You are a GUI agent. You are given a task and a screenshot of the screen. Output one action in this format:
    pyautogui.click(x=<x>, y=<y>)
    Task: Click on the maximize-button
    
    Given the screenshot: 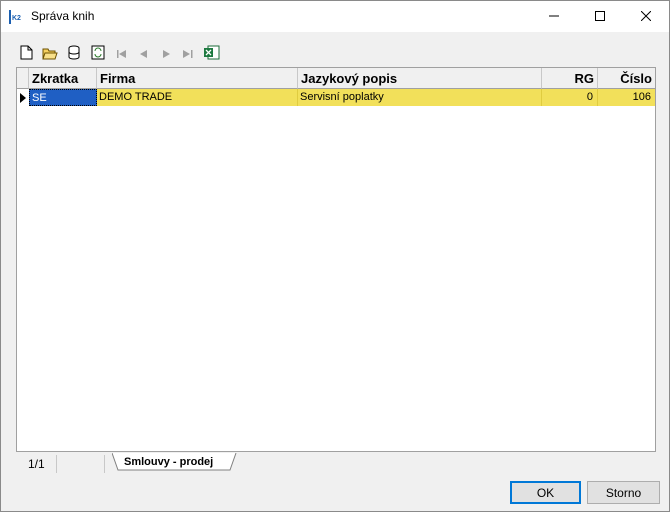 What is the action you would take?
    pyautogui.click(x=600, y=16)
    